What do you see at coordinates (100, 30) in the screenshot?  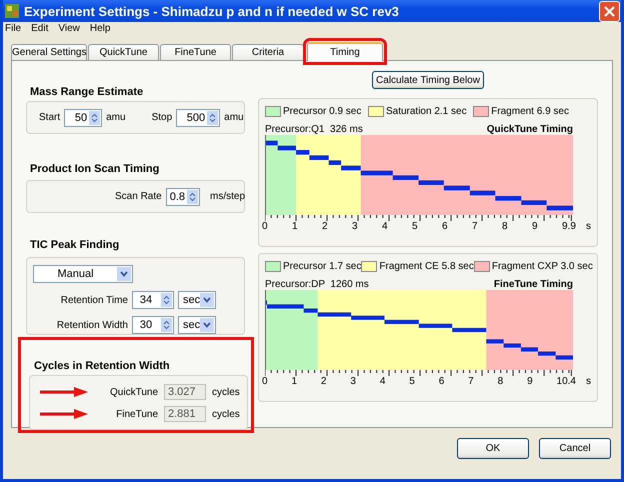 I see `menu-item: Help` at bounding box center [100, 30].